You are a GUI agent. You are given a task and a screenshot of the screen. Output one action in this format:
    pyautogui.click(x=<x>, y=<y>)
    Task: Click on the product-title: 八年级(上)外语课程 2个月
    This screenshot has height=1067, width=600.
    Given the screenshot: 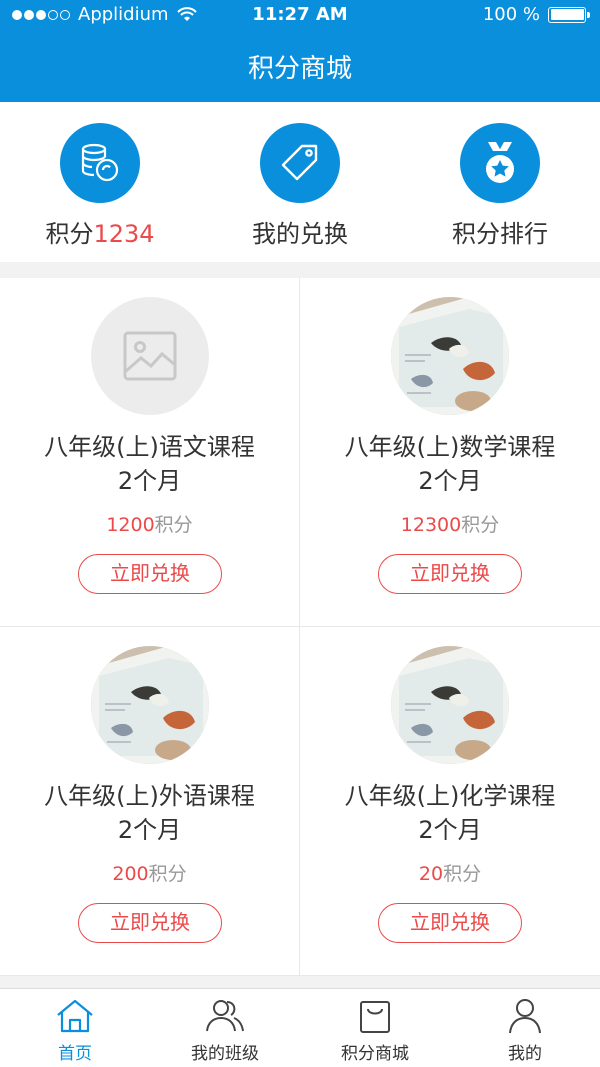 What is the action you would take?
    pyautogui.click(x=149, y=813)
    